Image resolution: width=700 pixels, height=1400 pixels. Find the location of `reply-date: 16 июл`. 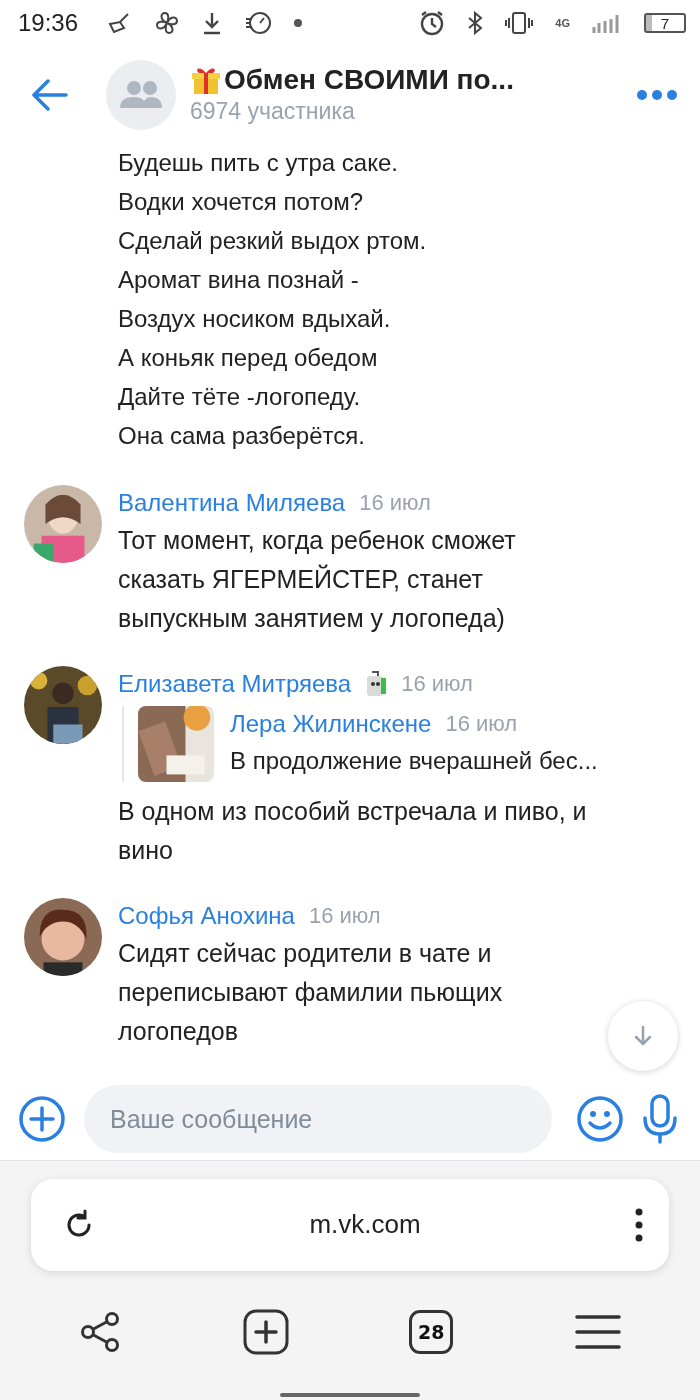

reply-date: 16 июл is located at coordinates (481, 723).